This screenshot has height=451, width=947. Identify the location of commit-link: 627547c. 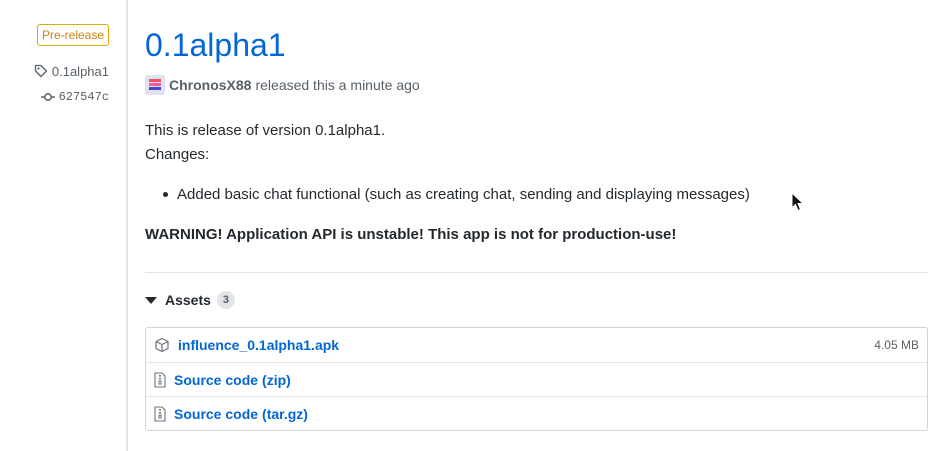
(74, 97).